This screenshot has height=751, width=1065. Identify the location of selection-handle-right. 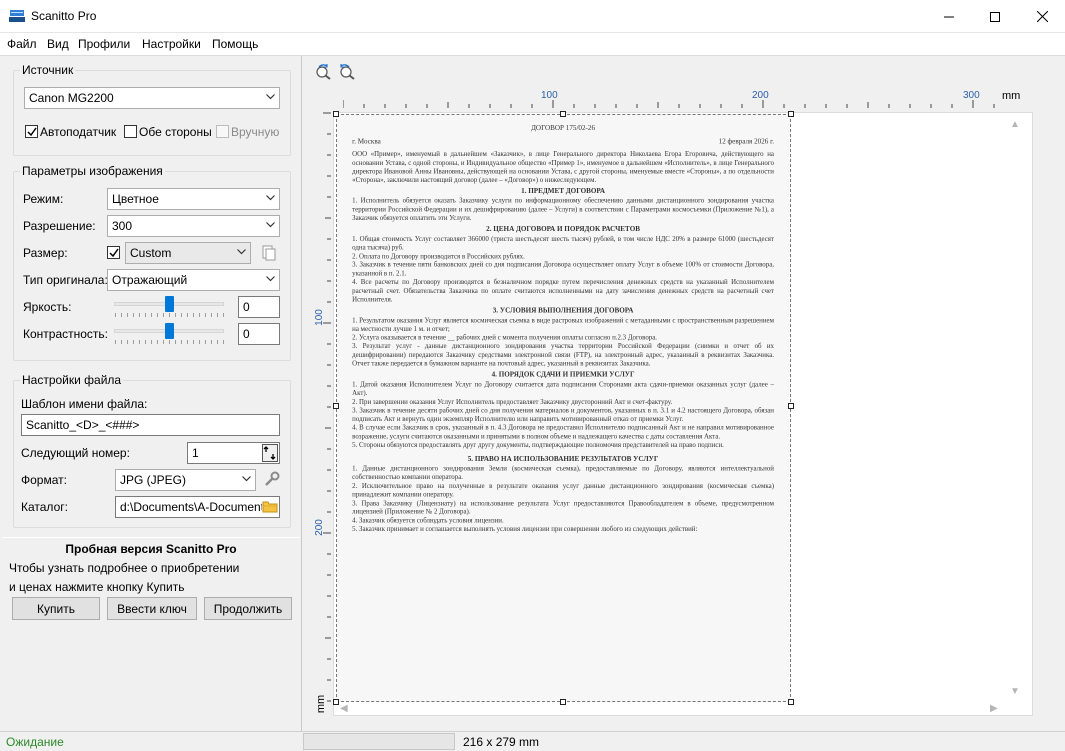
(791, 406).